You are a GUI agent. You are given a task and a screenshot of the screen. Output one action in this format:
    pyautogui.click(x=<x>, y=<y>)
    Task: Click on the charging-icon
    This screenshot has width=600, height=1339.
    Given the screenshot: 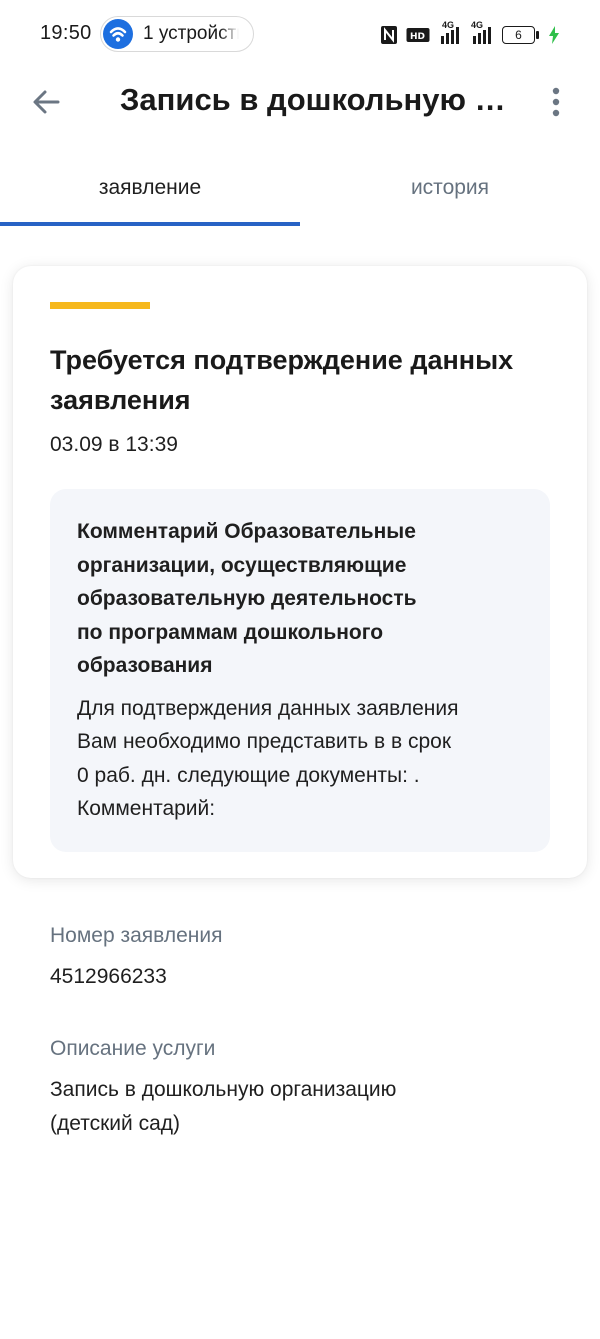 What is the action you would take?
    pyautogui.click(x=554, y=35)
    